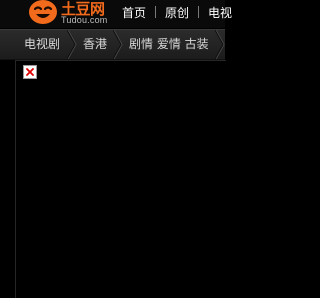 Image resolution: width=320 pixels, height=298 pixels. Describe the element at coordinates (134, 12) in the screenshot. I see `nav-item-home: 首页` at that location.